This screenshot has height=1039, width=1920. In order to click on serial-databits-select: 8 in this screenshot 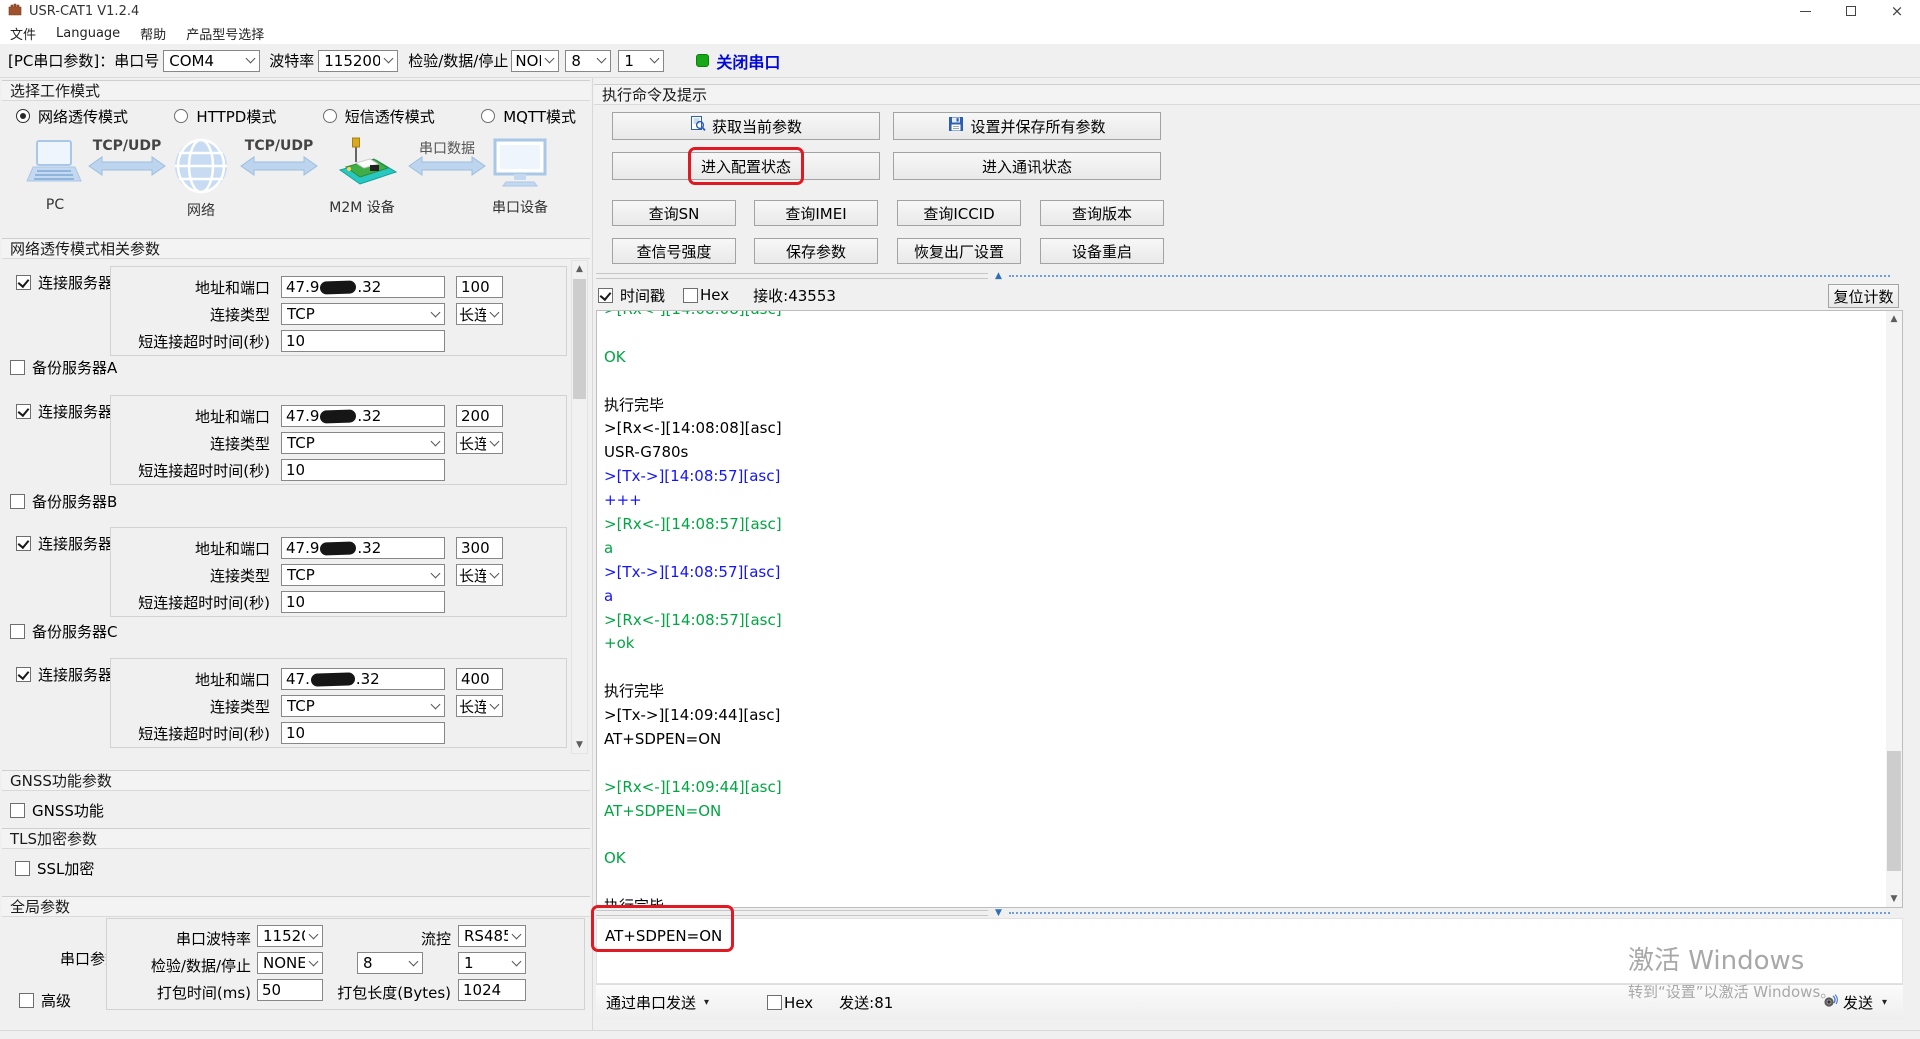, I will do `click(390, 963)`.